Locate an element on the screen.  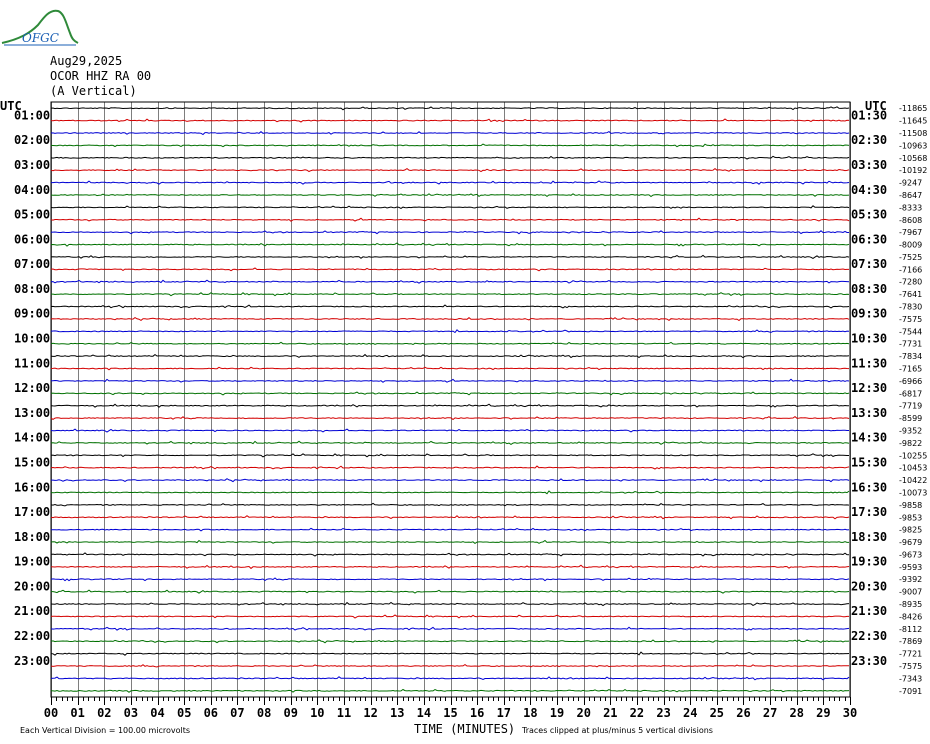
hour-label-right: 12:30 is located at coordinates (869, 388).